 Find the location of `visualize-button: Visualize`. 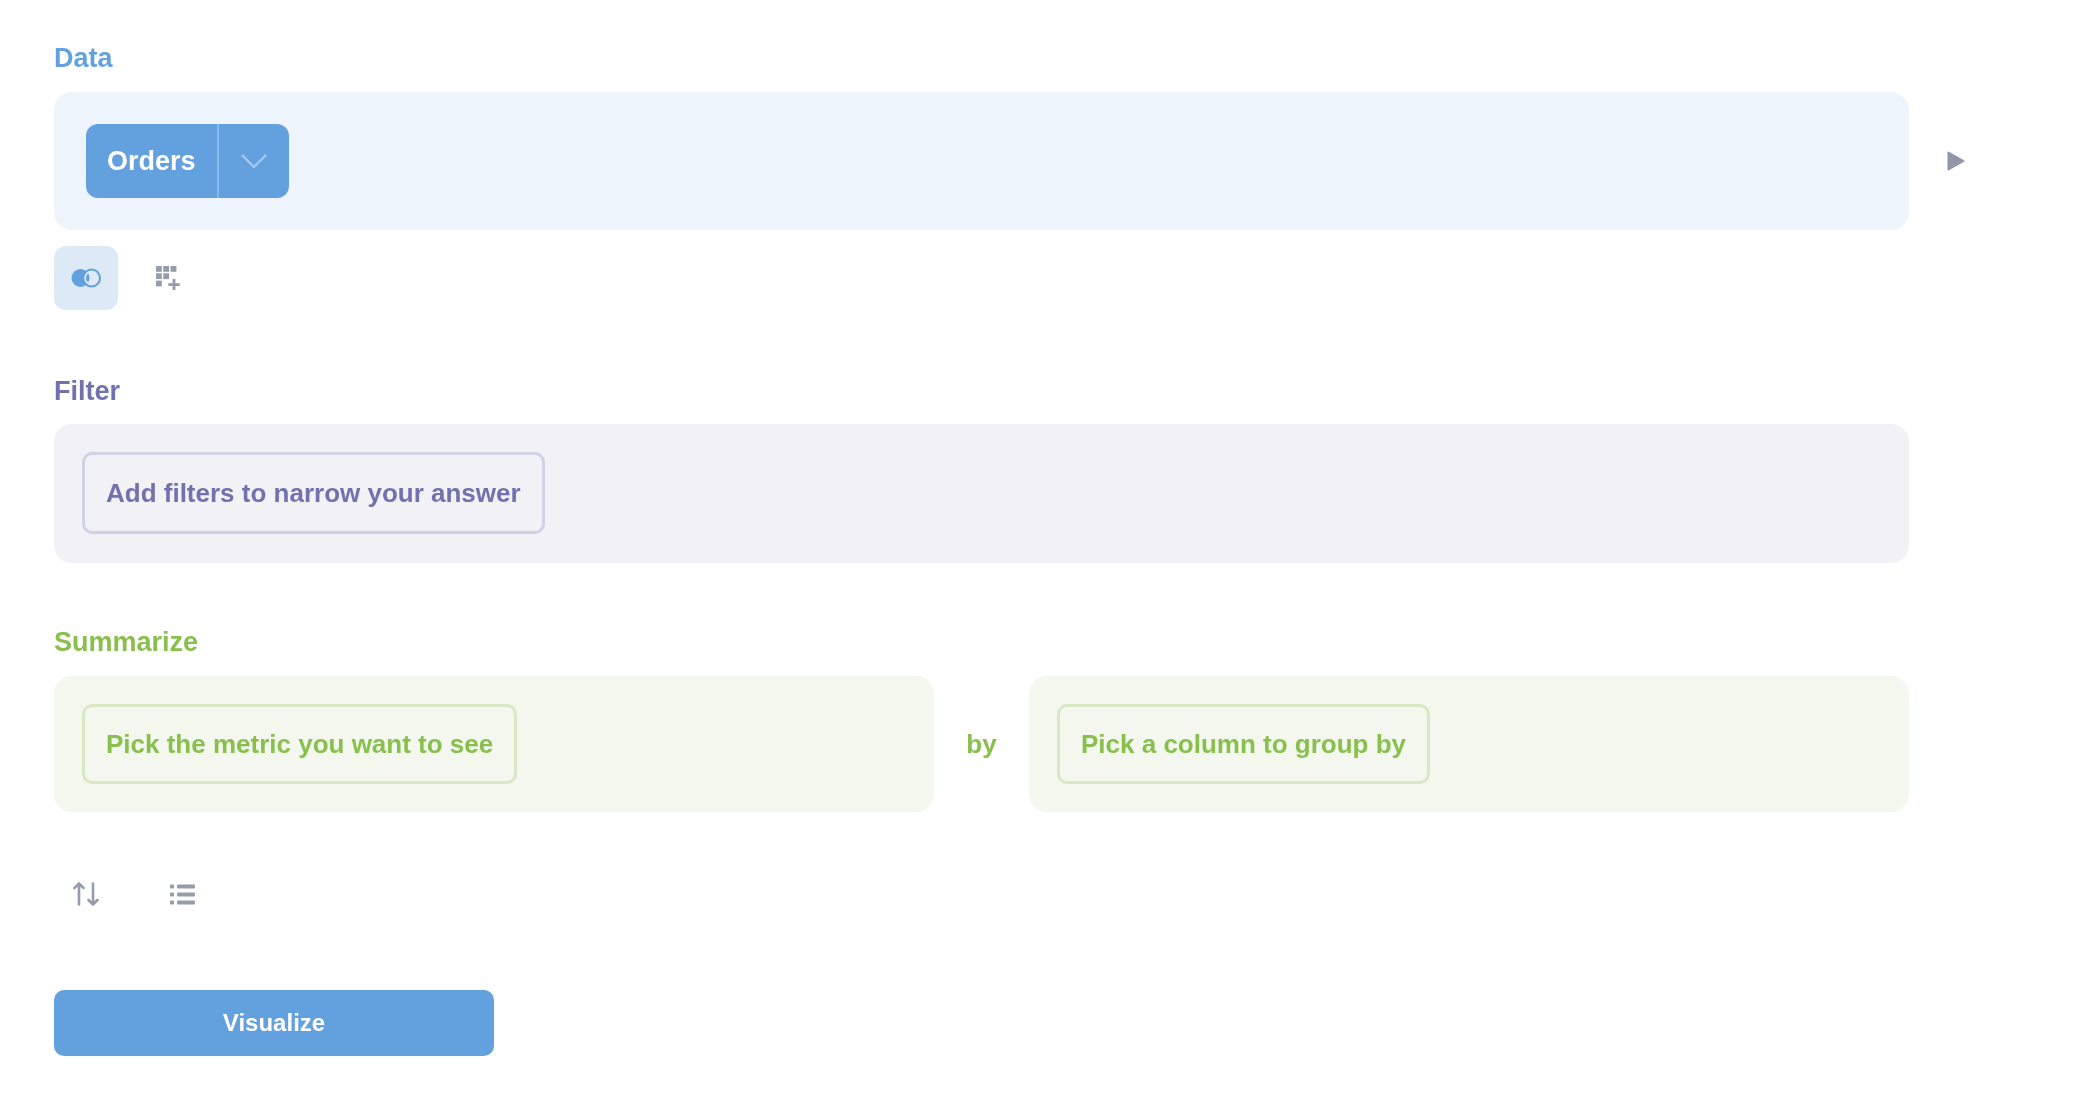

visualize-button: Visualize is located at coordinates (274, 1023).